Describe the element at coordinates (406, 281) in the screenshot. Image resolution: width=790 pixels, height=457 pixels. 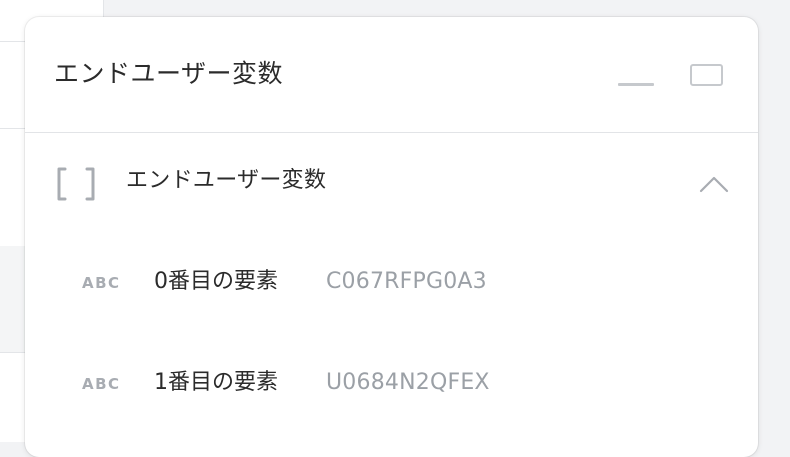
I see `item-value: C067RFPG0A3` at that location.